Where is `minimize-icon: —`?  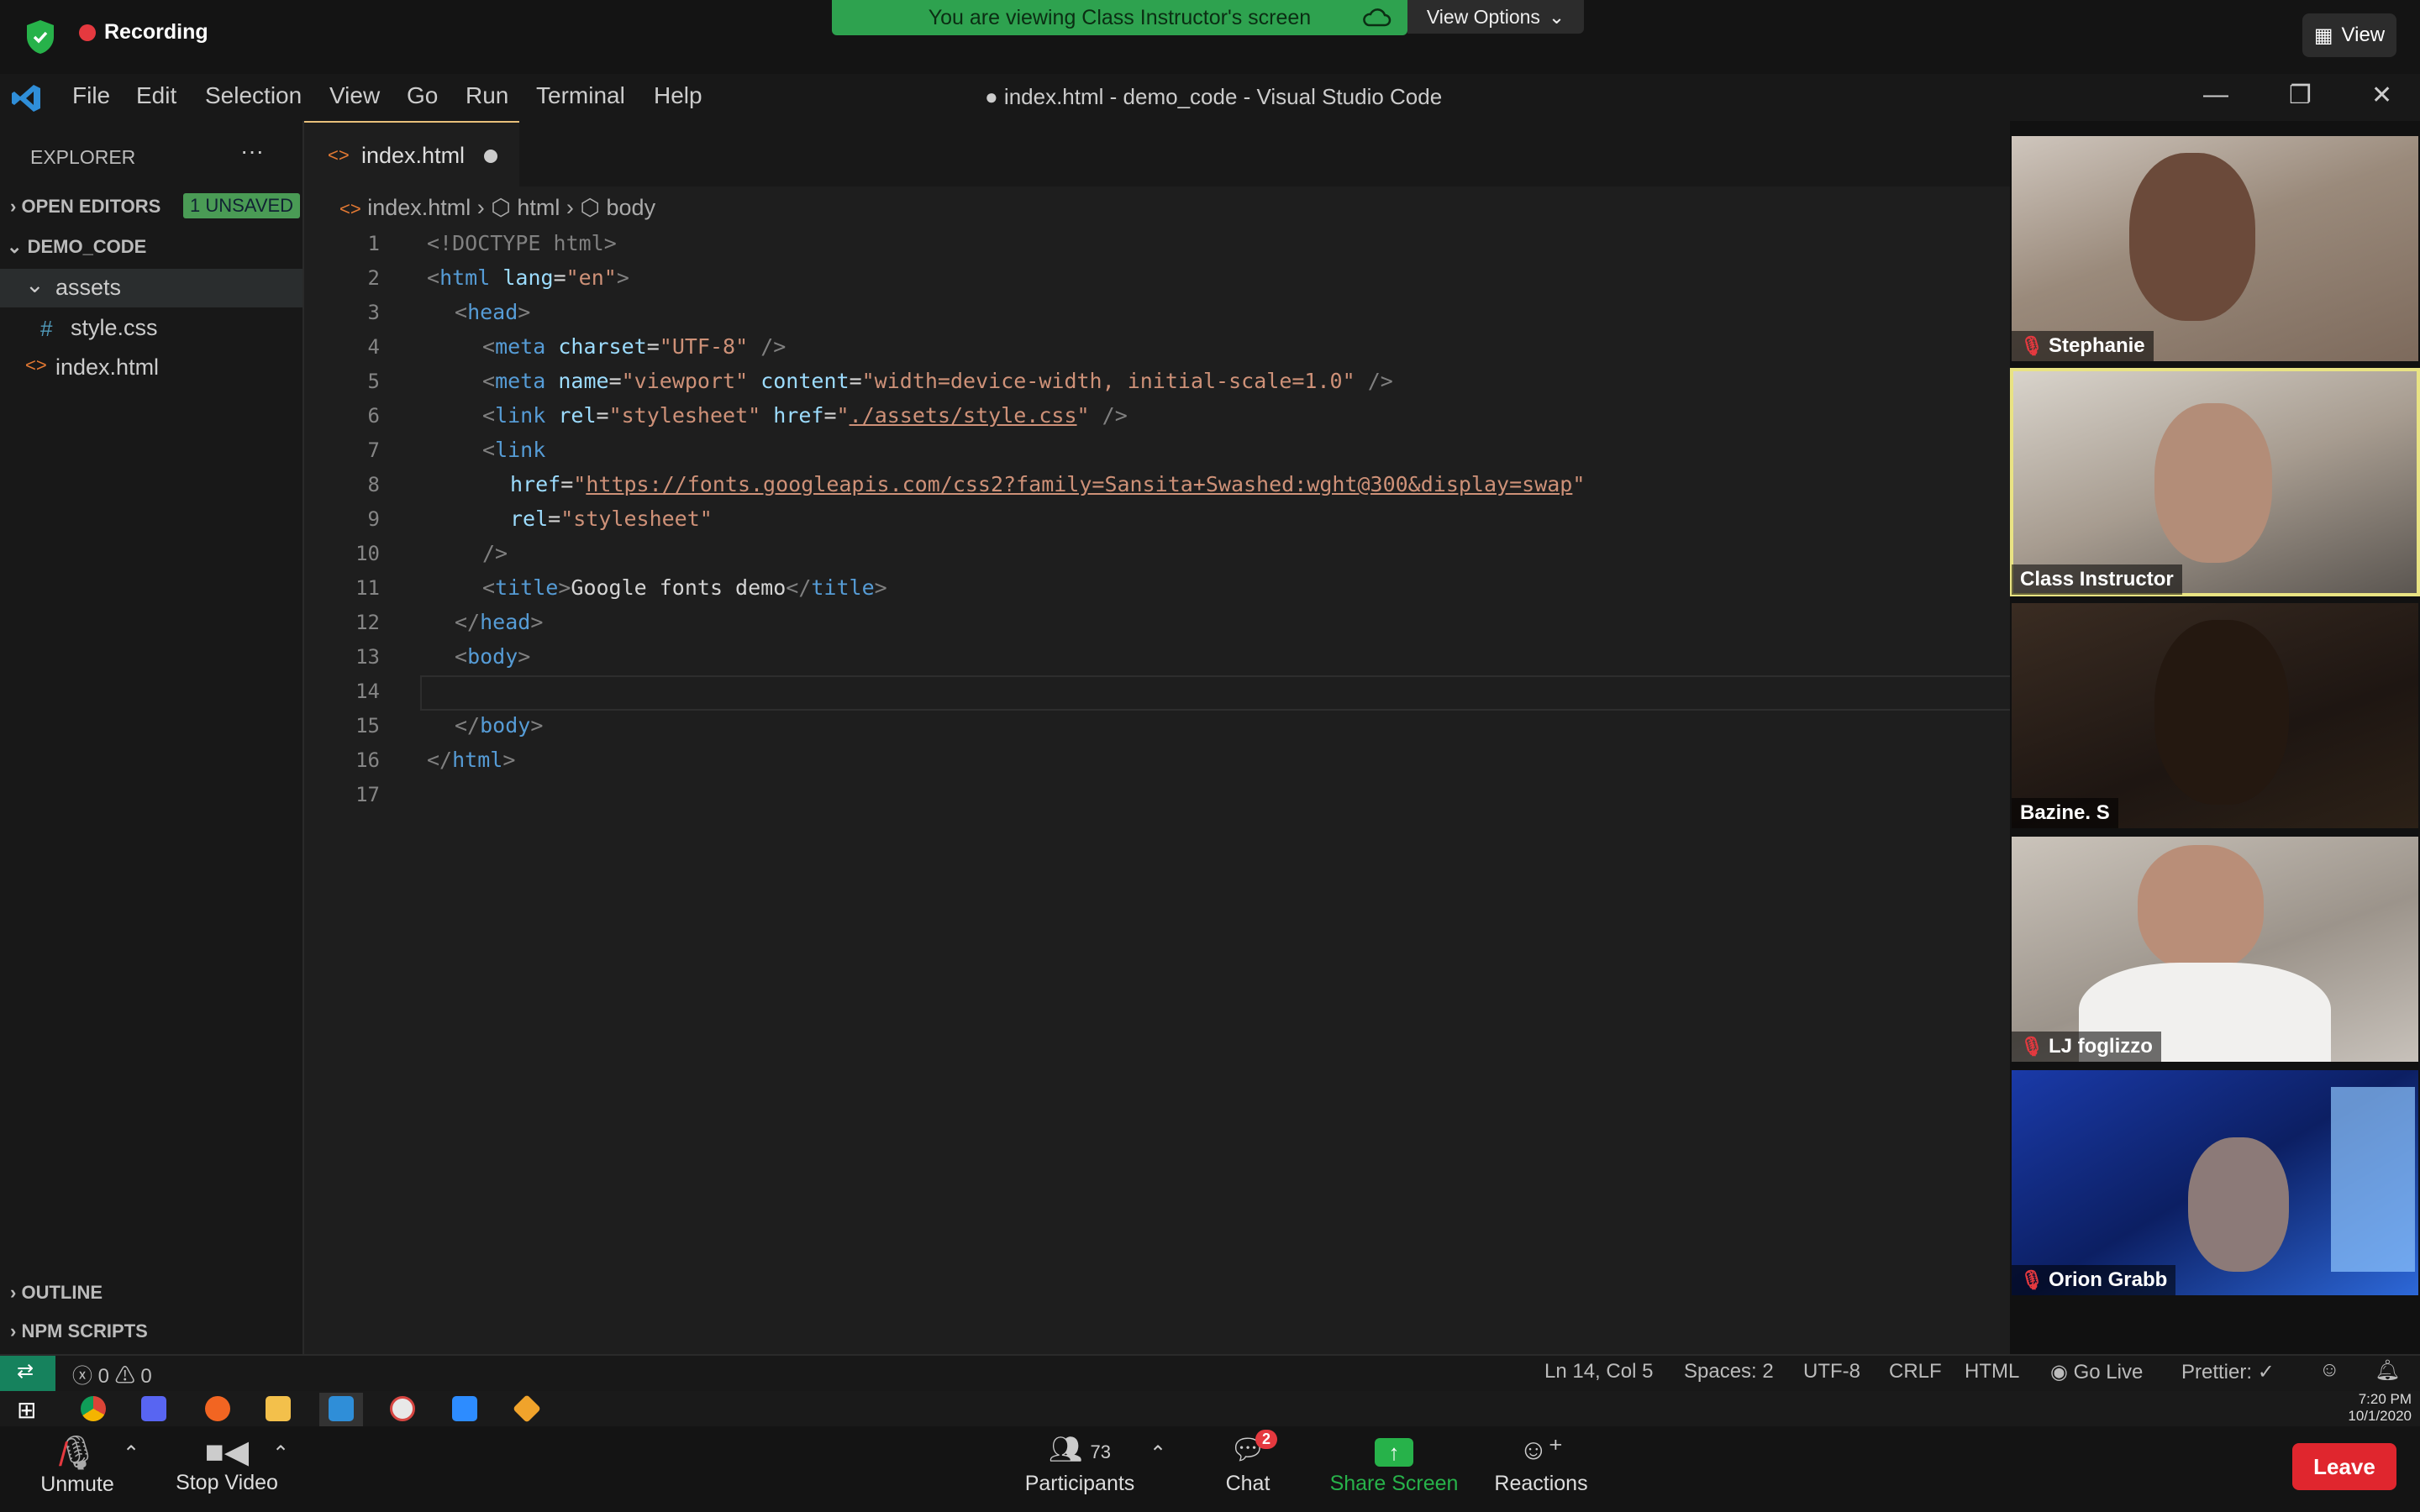 minimize-icon: — is located at coordinates (2215, 95).